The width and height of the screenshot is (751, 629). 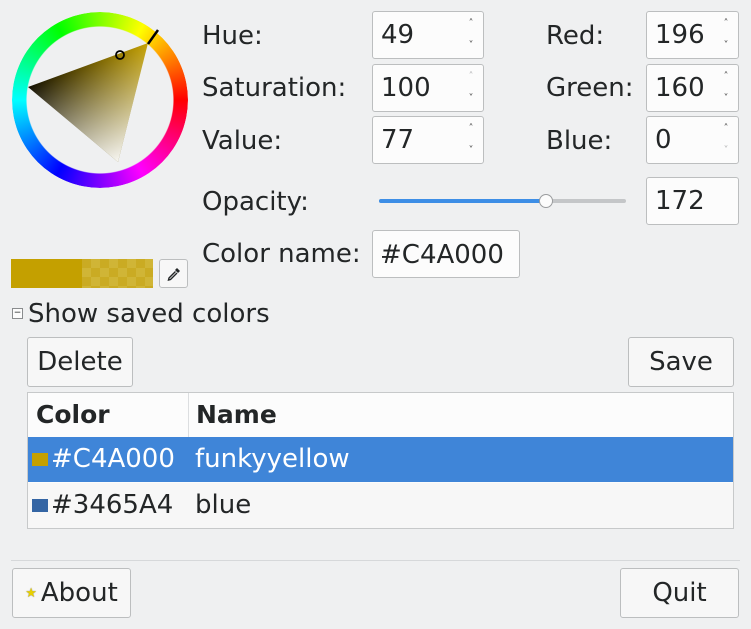 I want to click on transparent-color-swatch, so click(x=117, y=273).